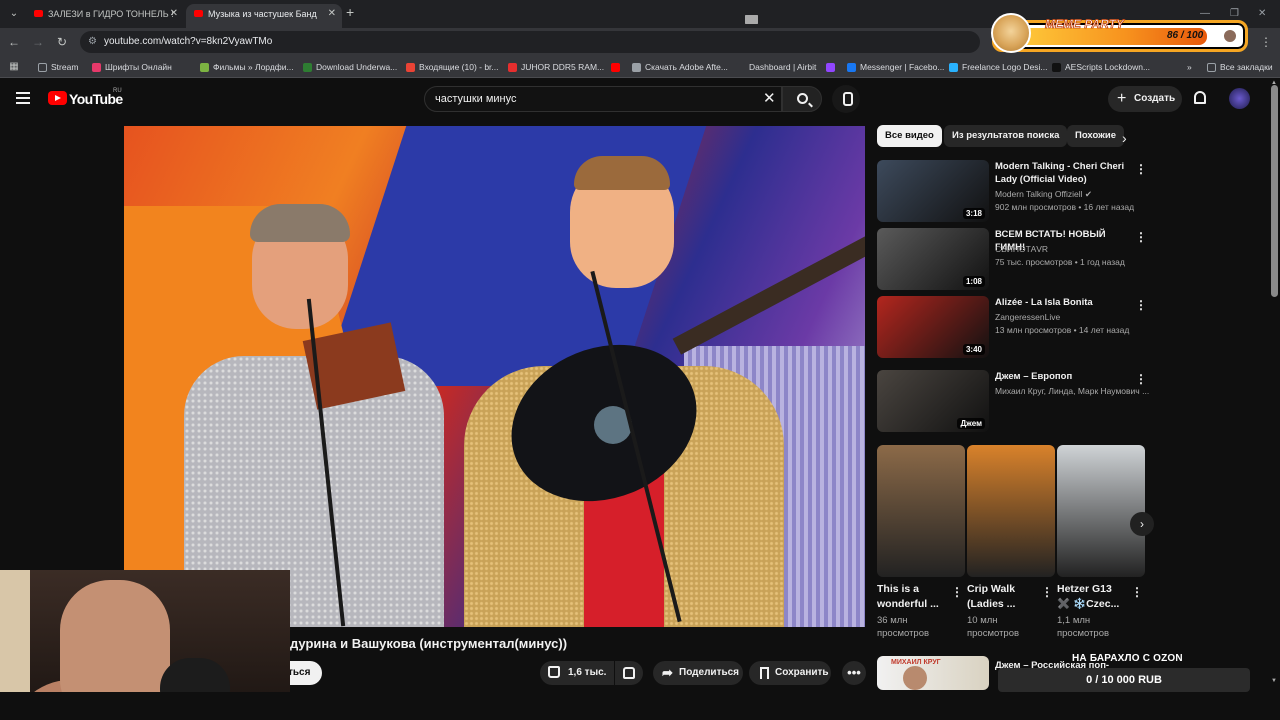 The width and height of the screenshot is (1280, 720). I want to click on keyboard-icon, so click(751, 19).